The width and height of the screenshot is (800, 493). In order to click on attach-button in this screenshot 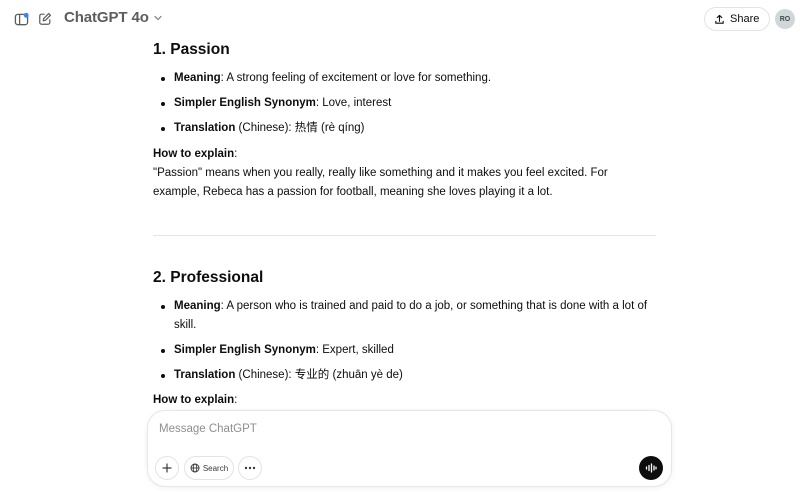, I will do `click(167, 468)`.